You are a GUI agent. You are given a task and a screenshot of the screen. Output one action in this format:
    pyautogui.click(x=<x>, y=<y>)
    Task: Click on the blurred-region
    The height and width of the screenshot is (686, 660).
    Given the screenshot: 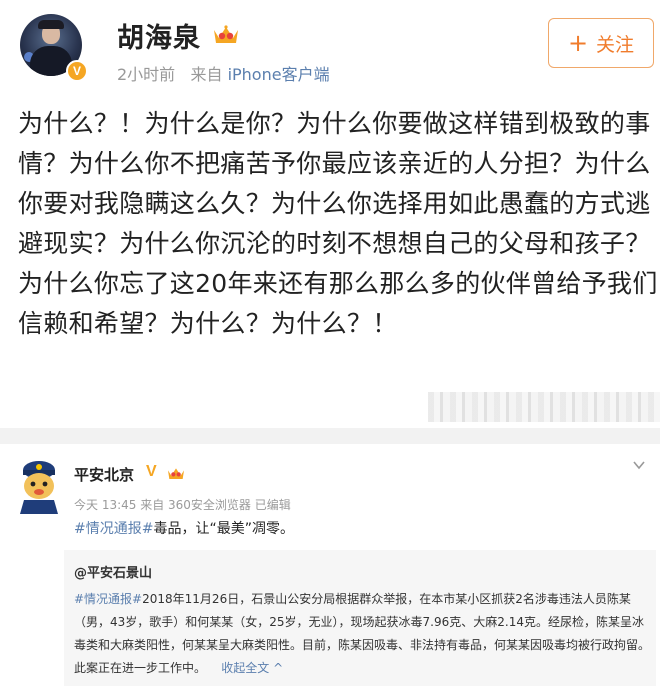 What is the action you would take?
    pyautogui.click(x=544, y=407)
    